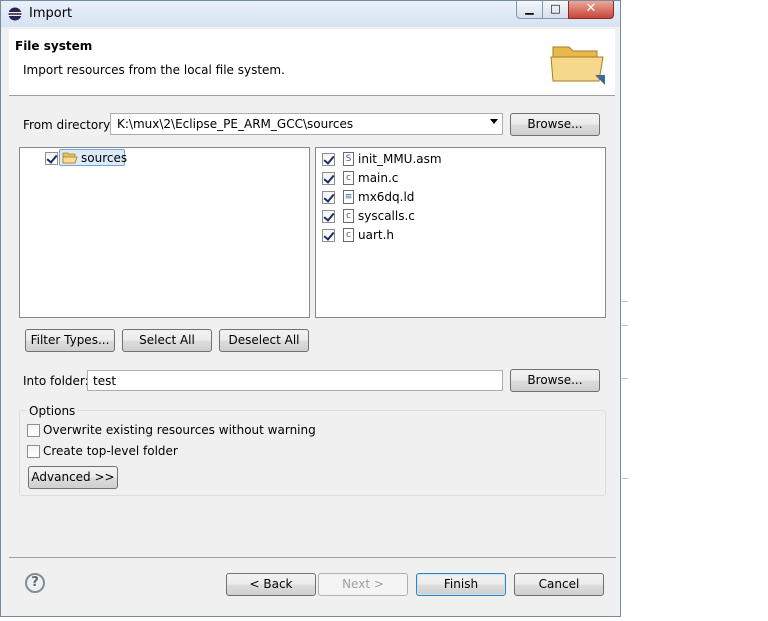  Describe the element at coordinates (577, 65) in the screenshot. I see `folder-icon` at that location.